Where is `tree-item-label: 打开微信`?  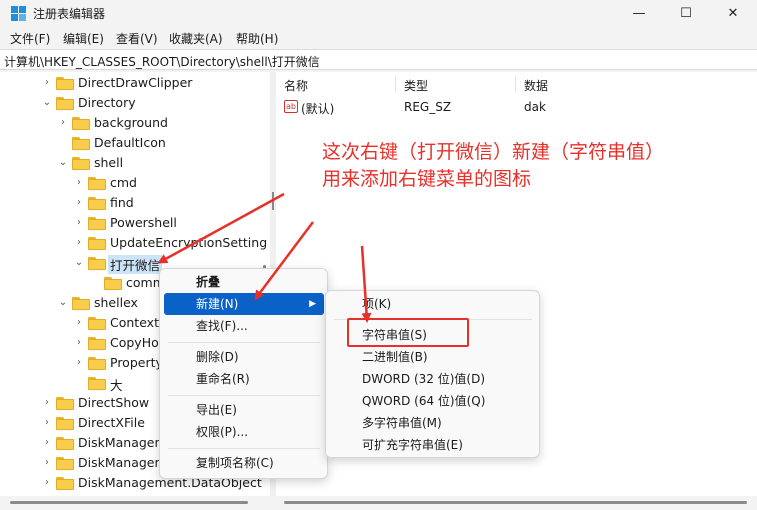
tree-item-label: 打开微信 is located at coordinates (135, 264).